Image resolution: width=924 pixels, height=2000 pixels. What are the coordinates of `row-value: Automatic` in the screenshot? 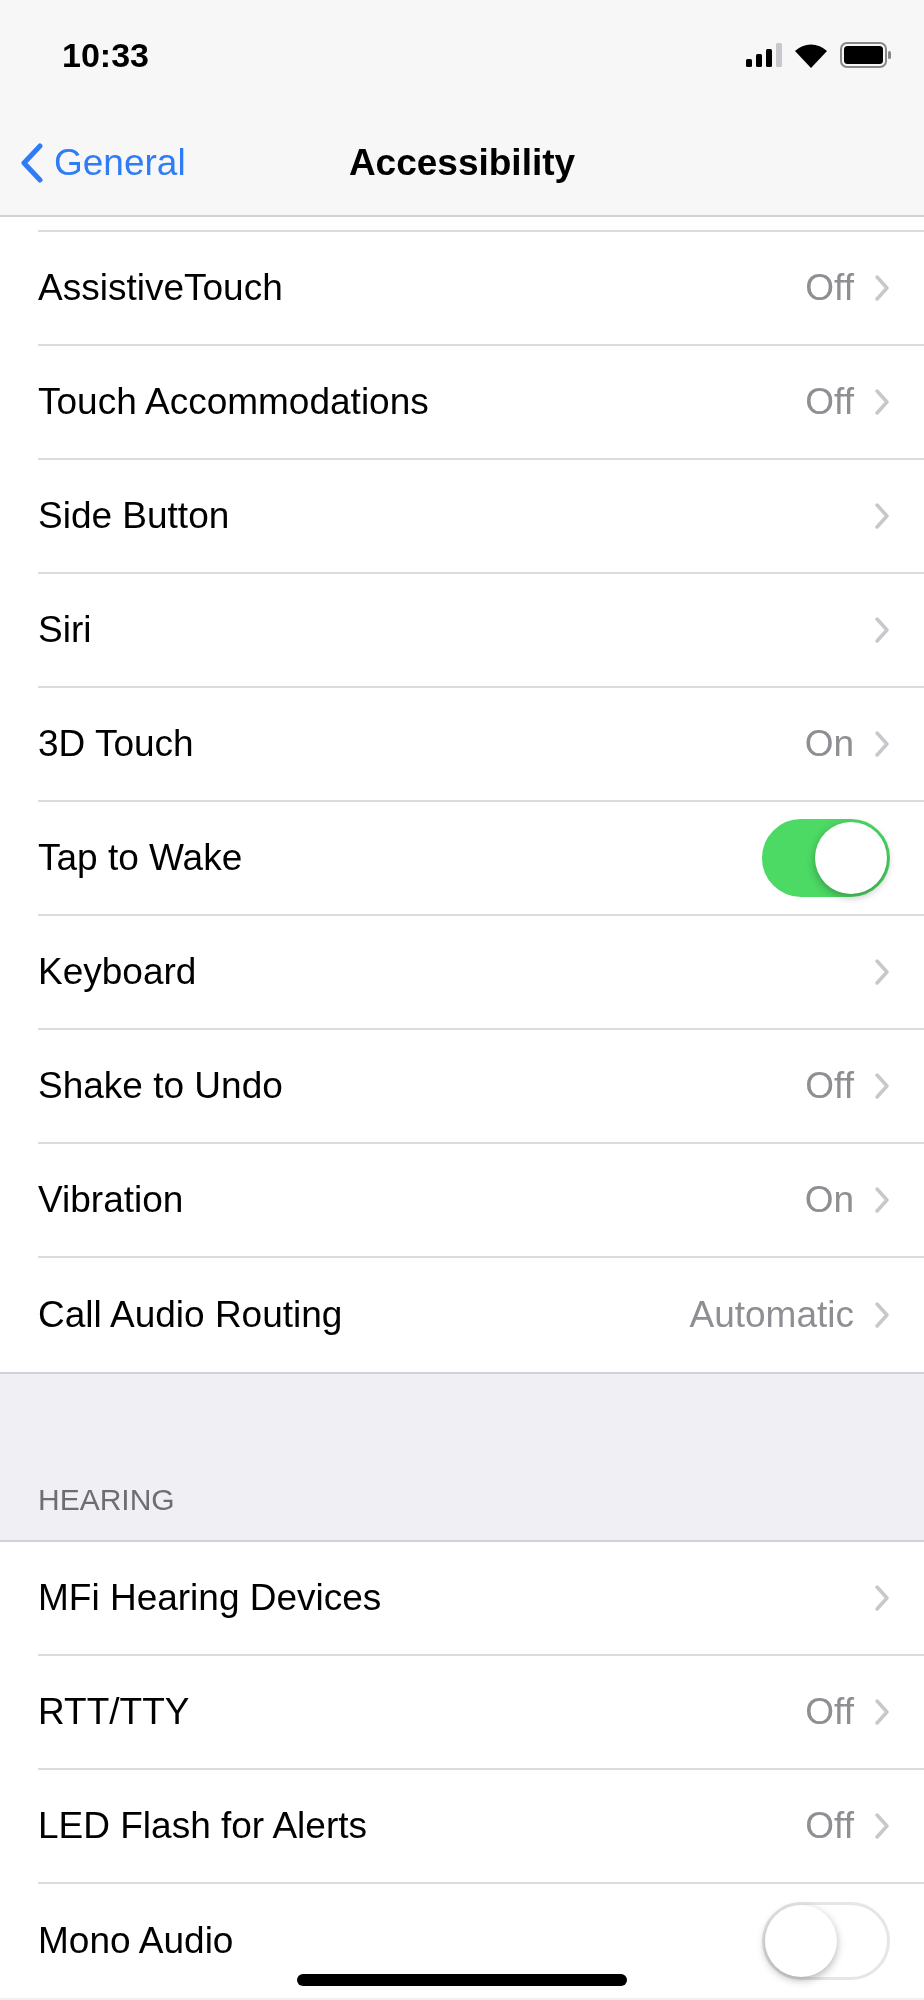 It's located at (771, 1315).